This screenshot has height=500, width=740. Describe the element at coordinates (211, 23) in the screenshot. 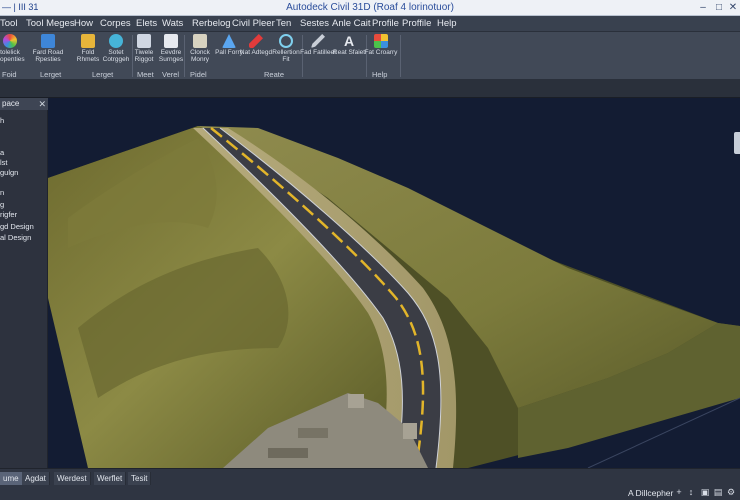

I see `menu-rerbelog: Rerbelog` at that location.